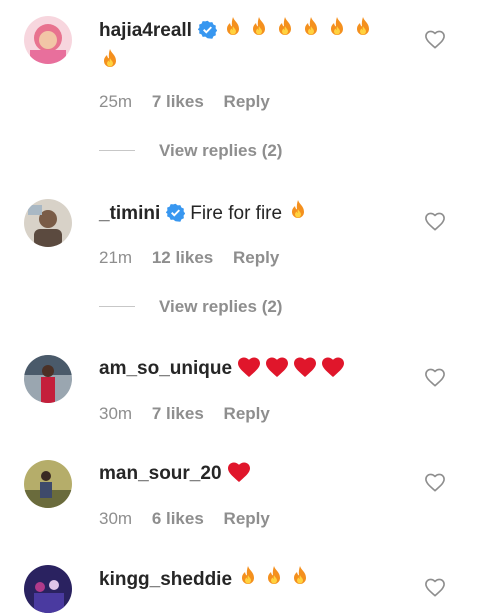  I want to click on comment-body: man_sour_20, so click(249, 475).